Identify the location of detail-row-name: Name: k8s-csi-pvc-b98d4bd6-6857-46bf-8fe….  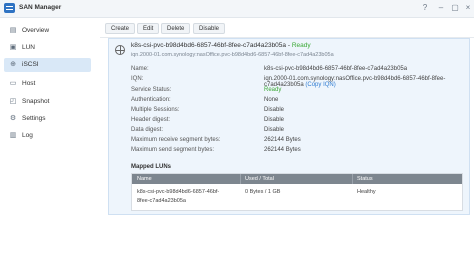
(296, 70).